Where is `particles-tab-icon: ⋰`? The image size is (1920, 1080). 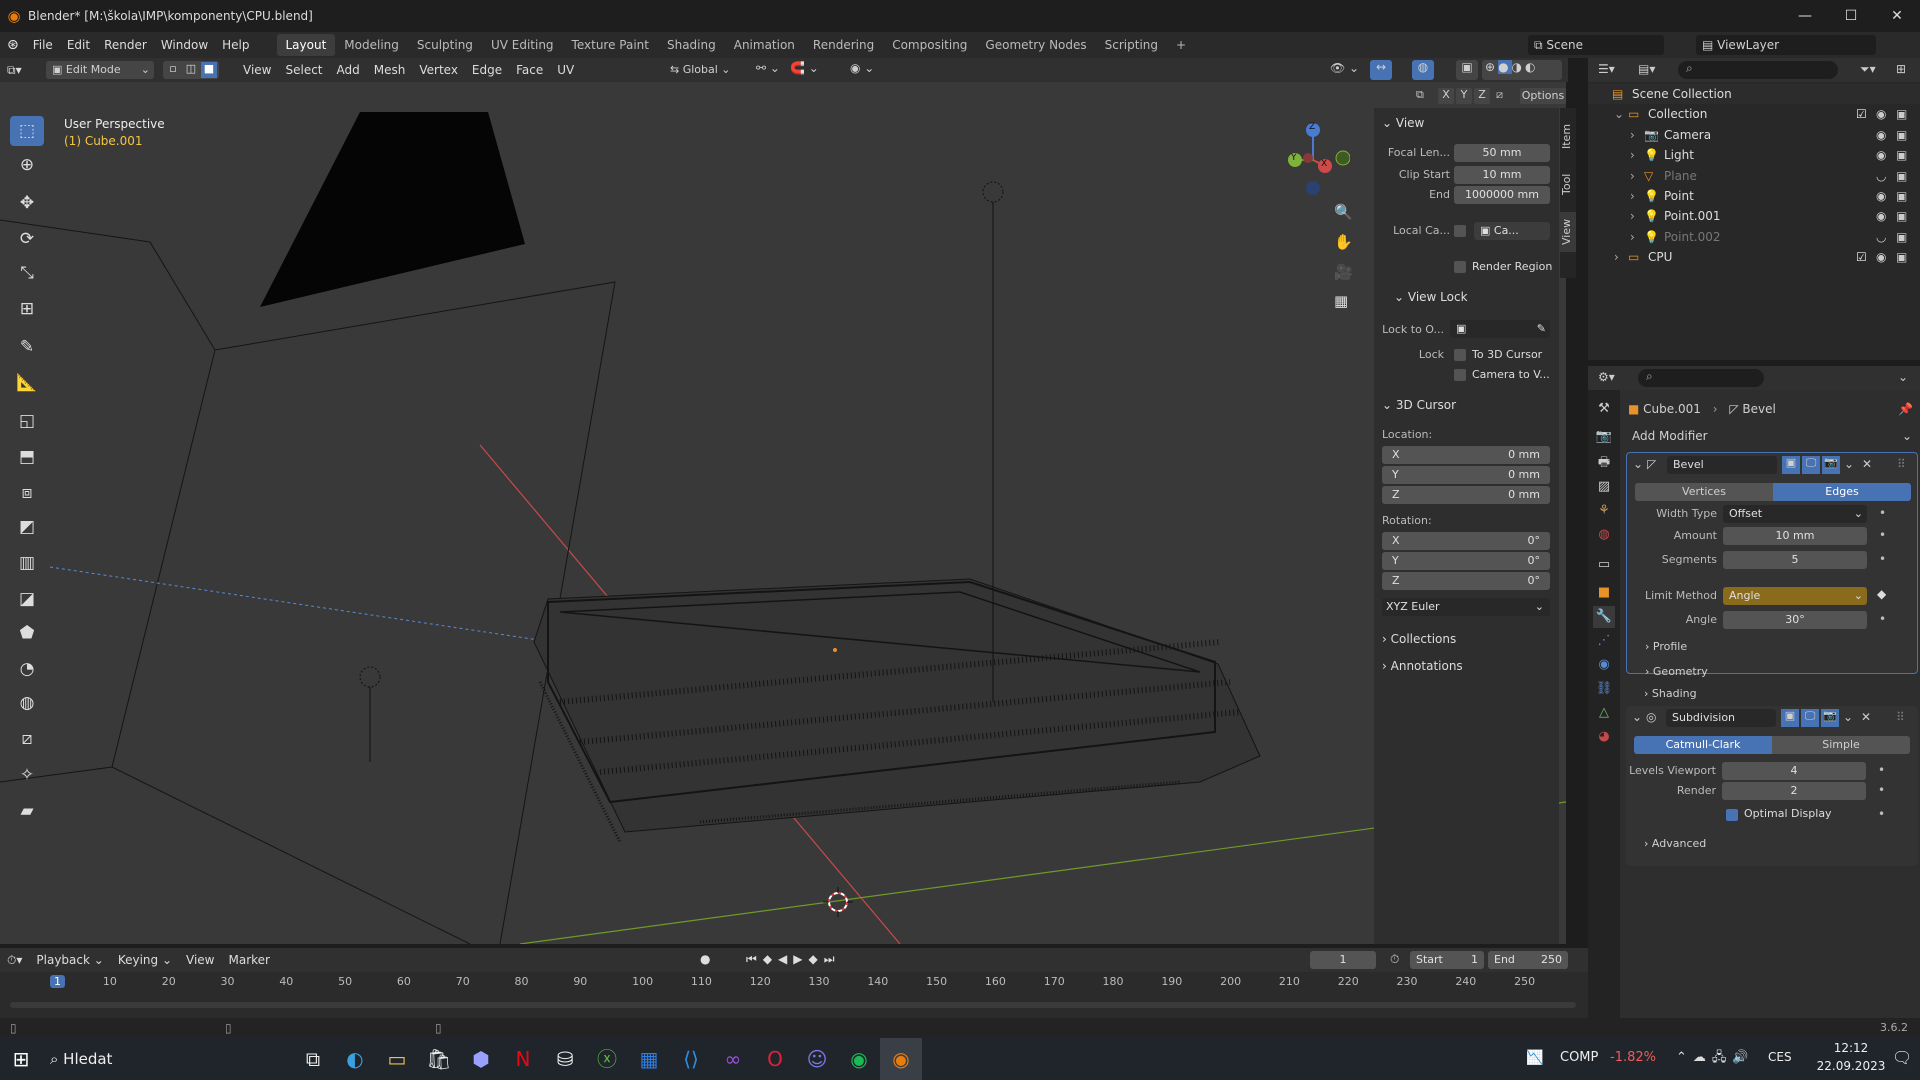 particles-tab-icon: ⋰ is located at coordinates (1604, 641).